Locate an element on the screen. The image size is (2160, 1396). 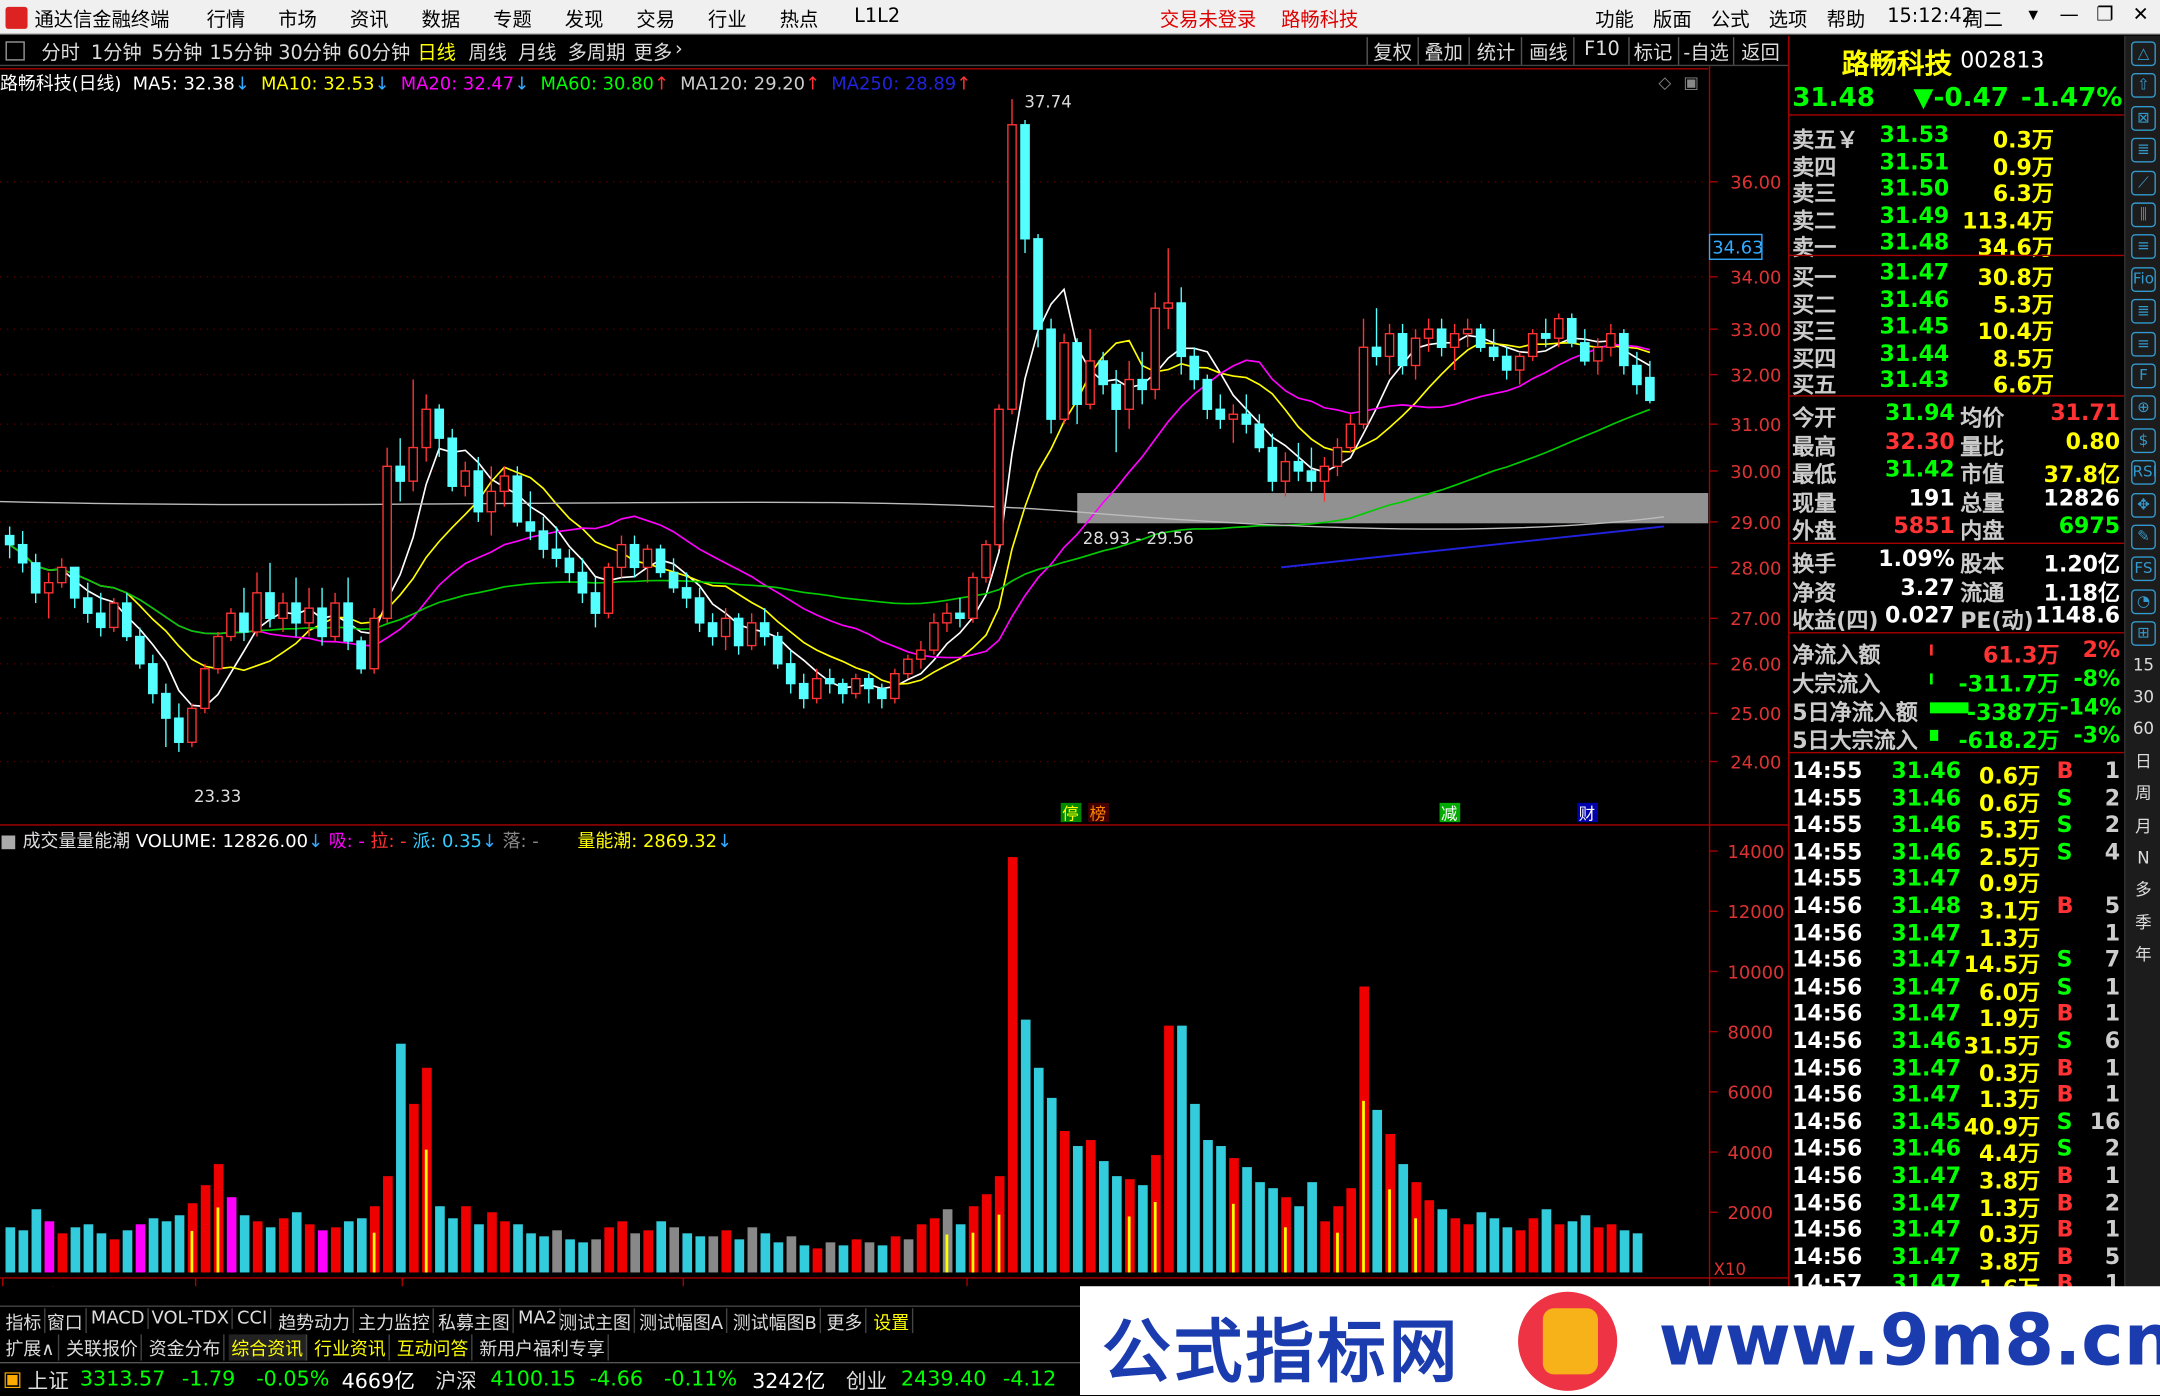
info-tab: 新用户福利专享 is located at coordinates (543, 1347).